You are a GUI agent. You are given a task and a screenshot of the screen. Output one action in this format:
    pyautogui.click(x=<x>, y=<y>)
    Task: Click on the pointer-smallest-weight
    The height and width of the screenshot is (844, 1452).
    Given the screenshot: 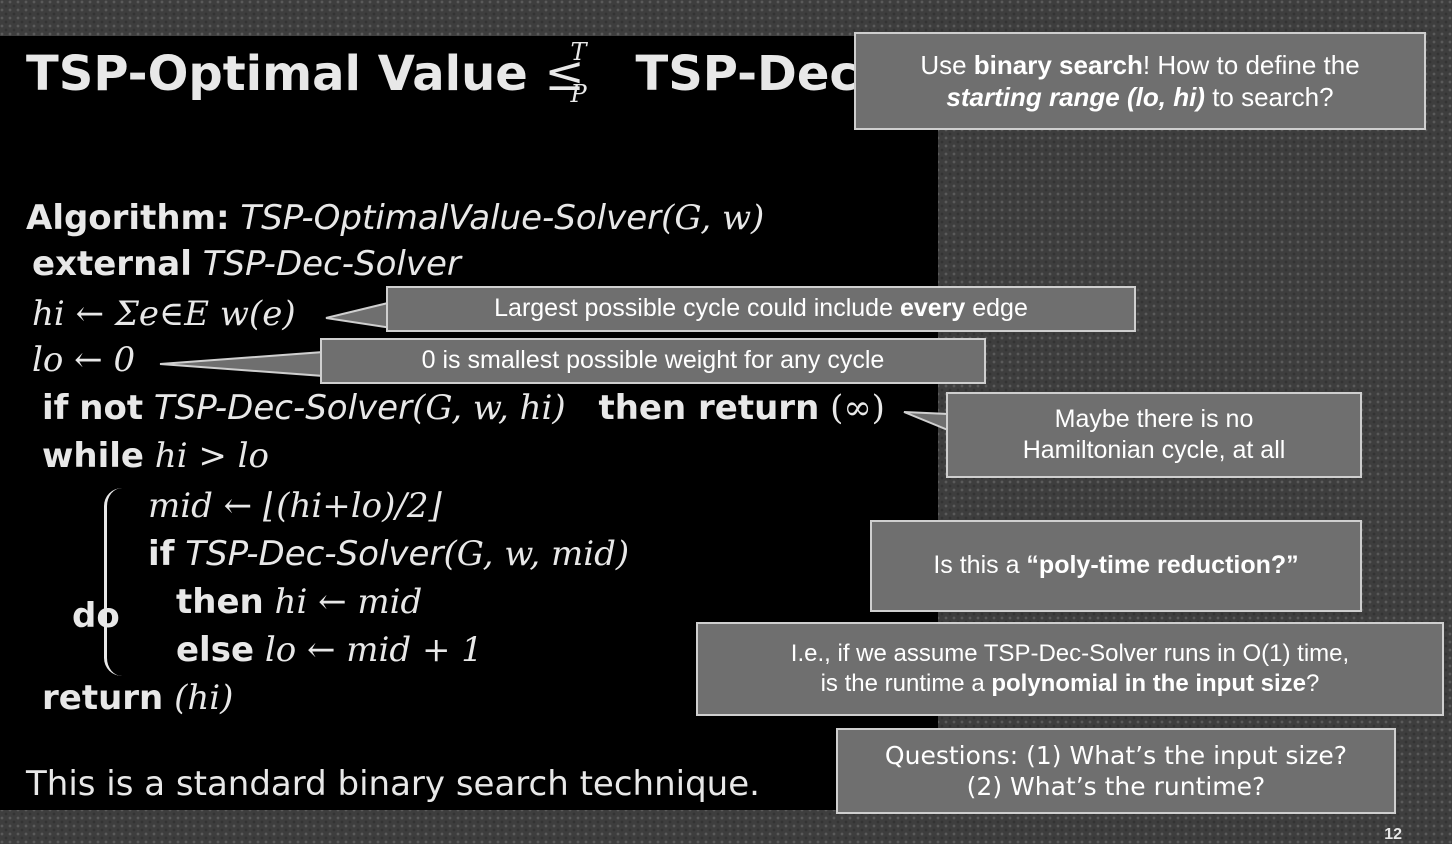 What is the action you would take?
    pyautogui.click(x=242, y=364)
    